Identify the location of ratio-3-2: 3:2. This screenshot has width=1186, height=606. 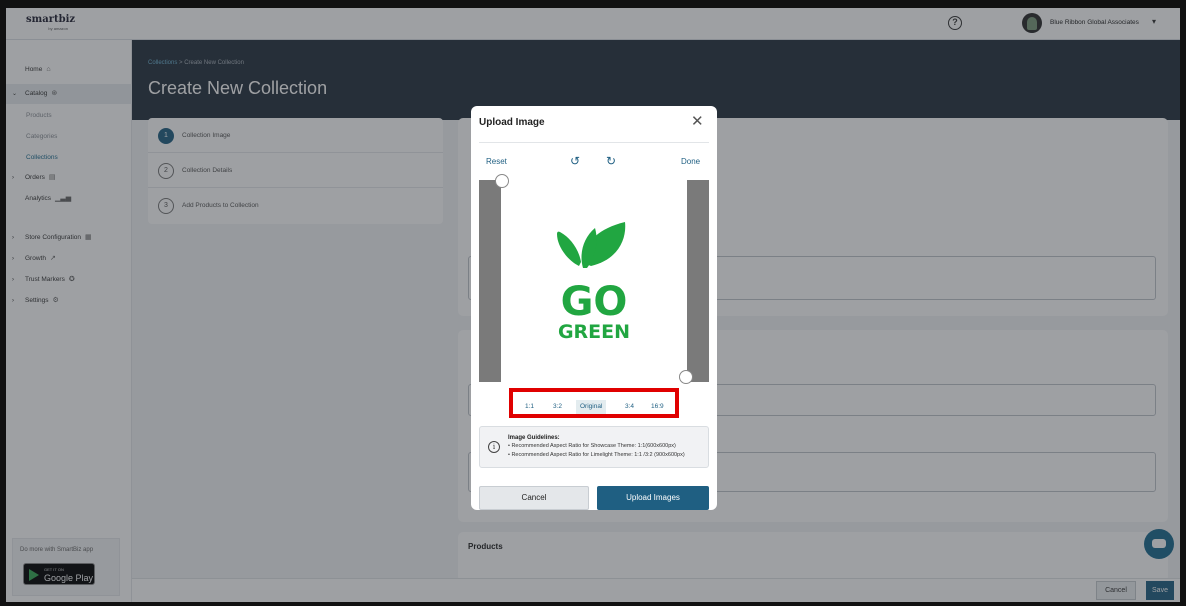
(557, 407).